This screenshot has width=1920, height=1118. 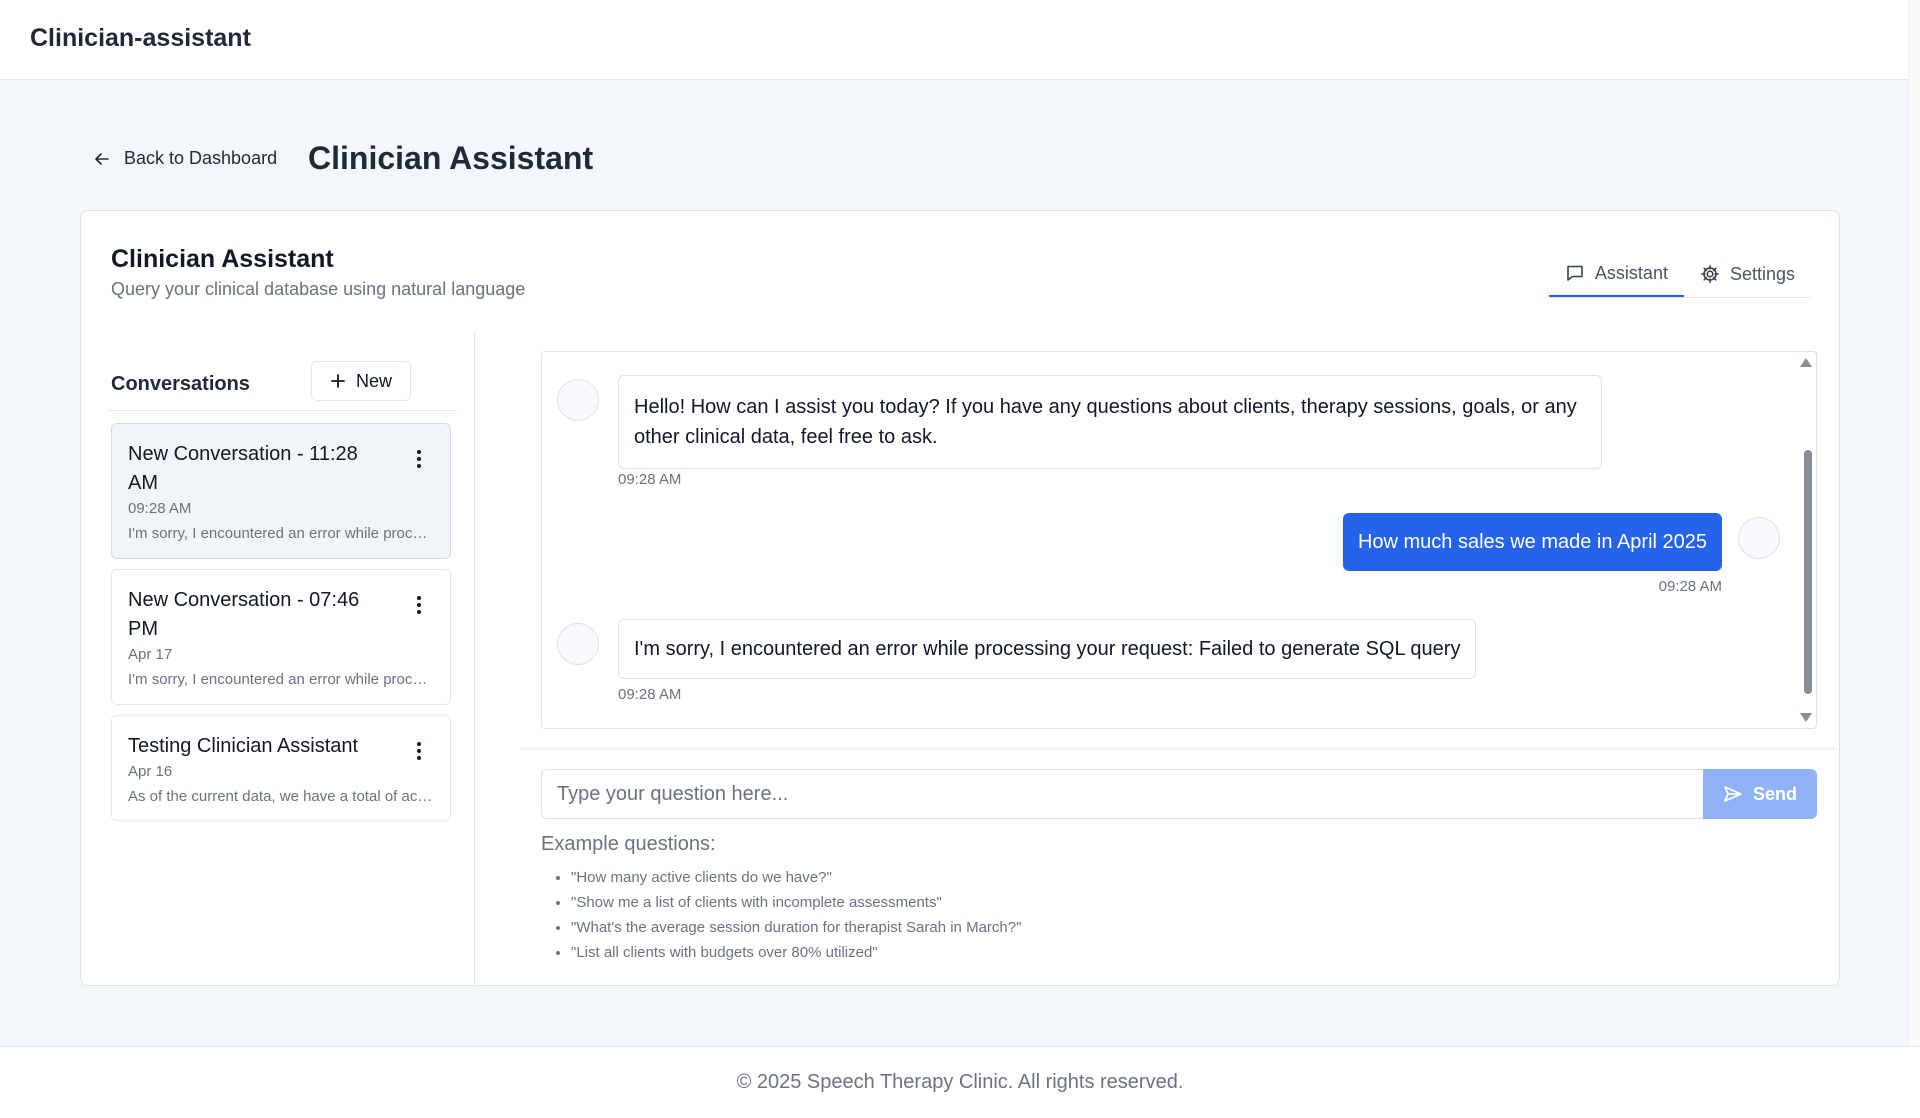 I want to click on input-divider, so click(x=1179, y=748).